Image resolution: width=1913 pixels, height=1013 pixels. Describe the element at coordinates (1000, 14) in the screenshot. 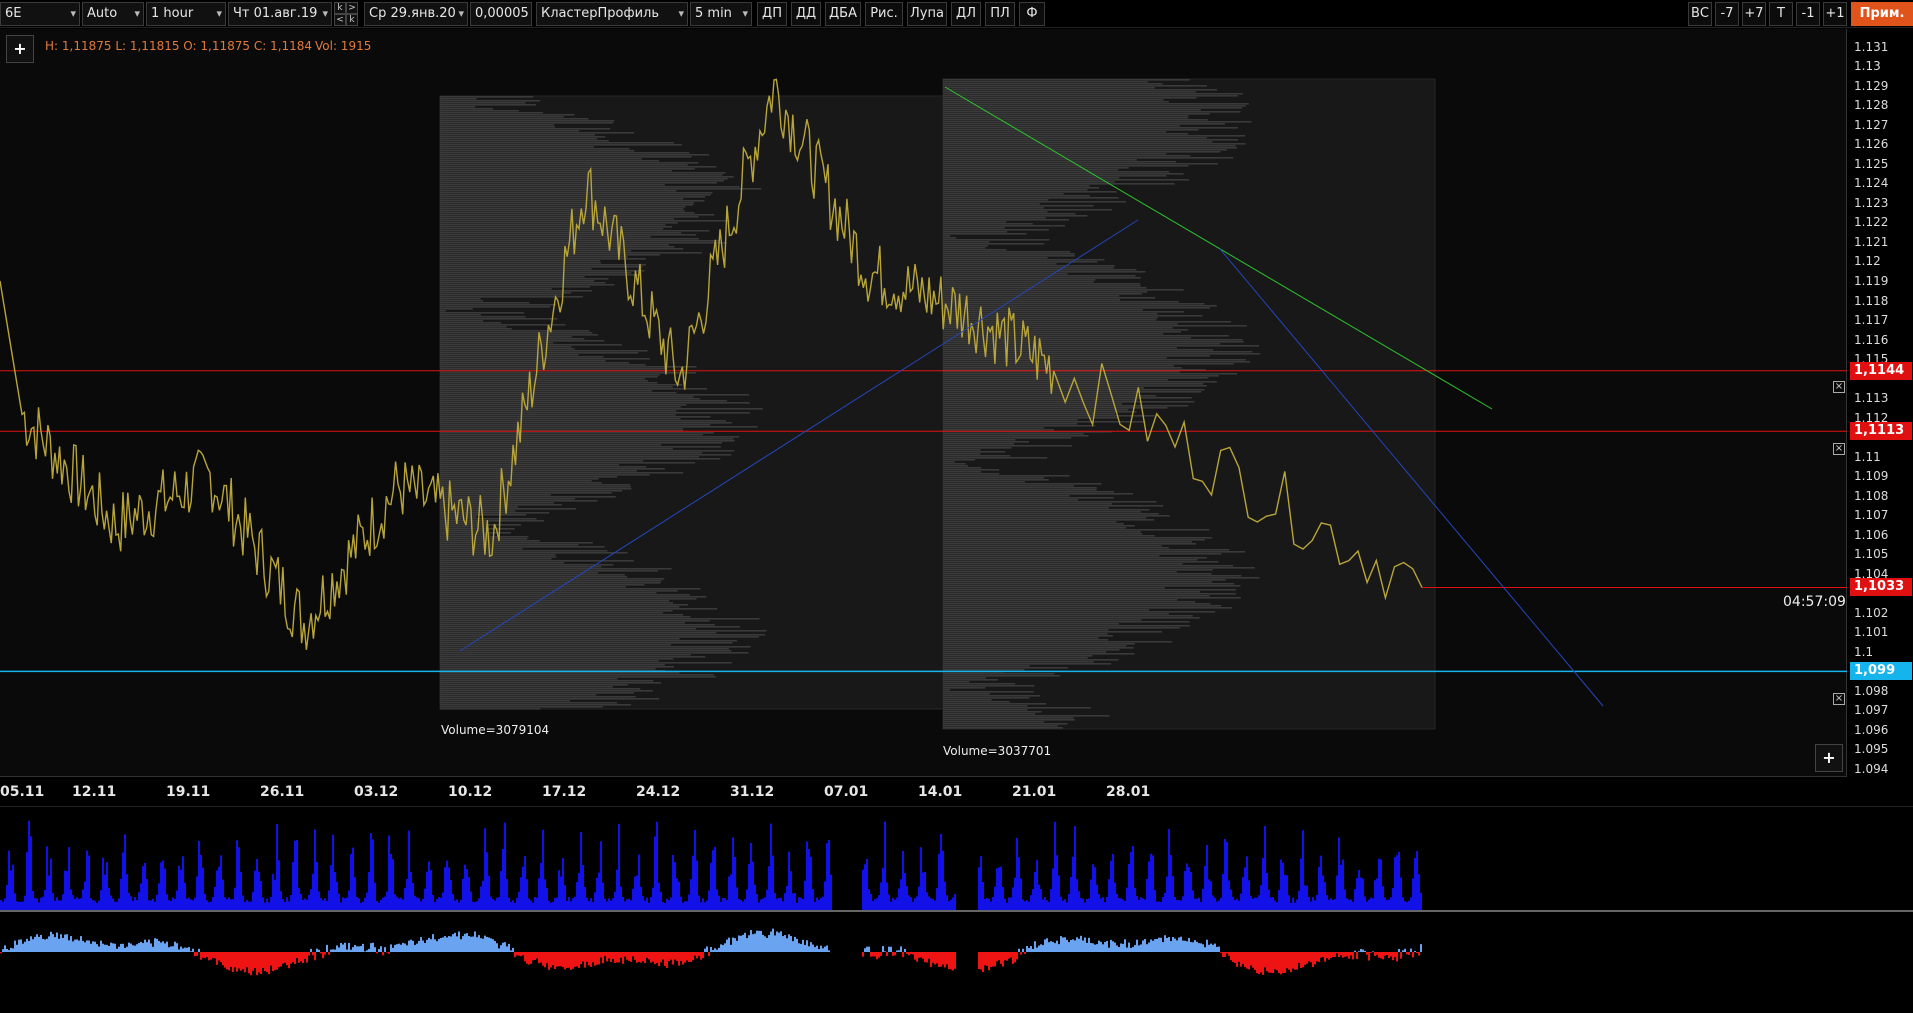

I see `pl-button: ПЛ` at that location.